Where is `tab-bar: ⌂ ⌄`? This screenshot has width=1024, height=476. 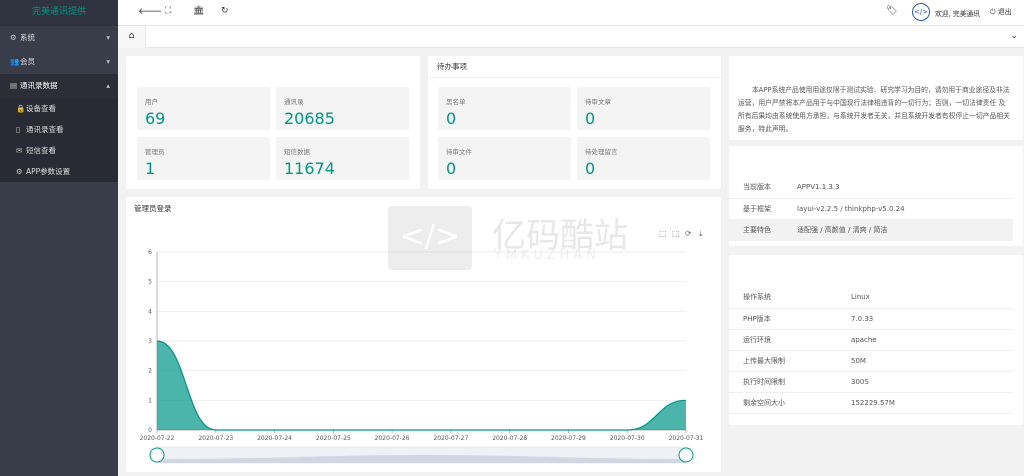 tab-bar: ⌂ ⌄ is located at coordinates (571, 37).